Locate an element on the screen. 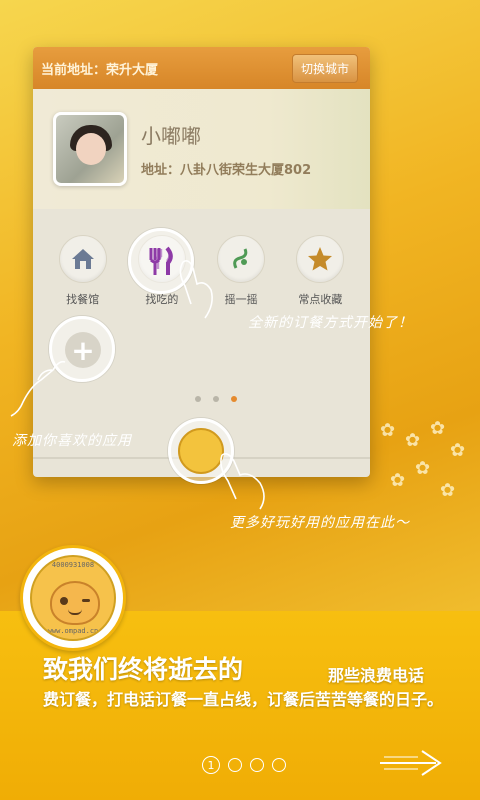 This screenshot has width=480, height=800. intro-subline: 那些浪费电话 is located at coordinates (376, 675).